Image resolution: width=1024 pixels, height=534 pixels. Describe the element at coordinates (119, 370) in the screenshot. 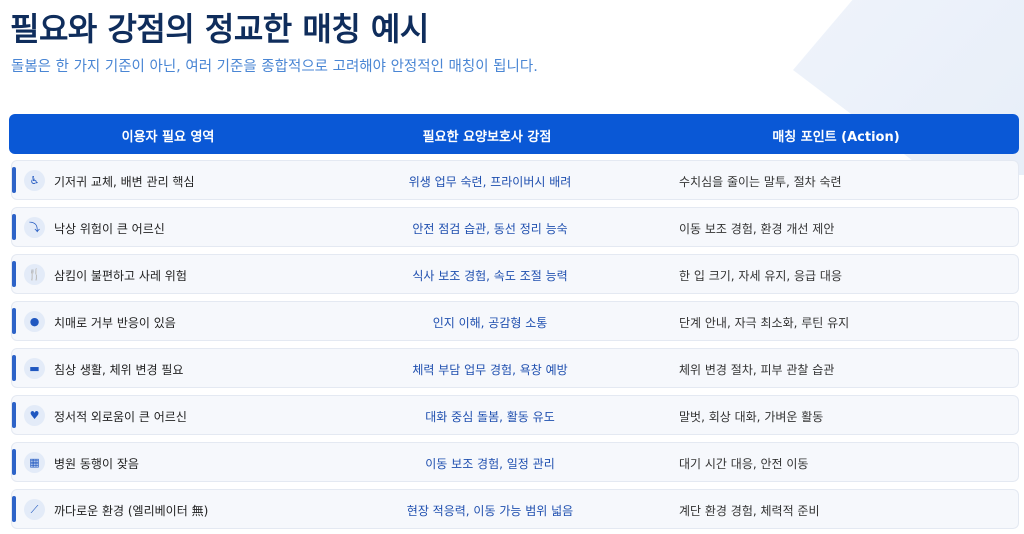

I see `need-cell: 침상 생활, 체위 변경 필요` at that location.